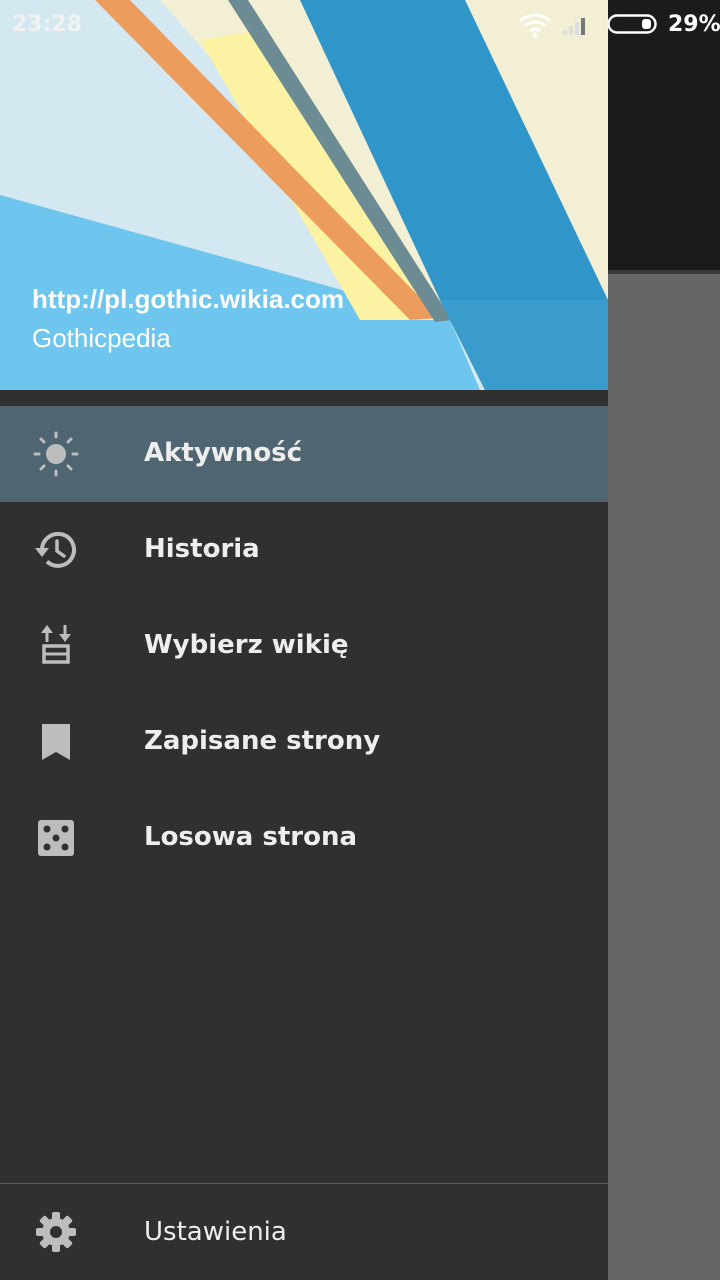  I want to click on bookmark-icon, so click(56, 742).